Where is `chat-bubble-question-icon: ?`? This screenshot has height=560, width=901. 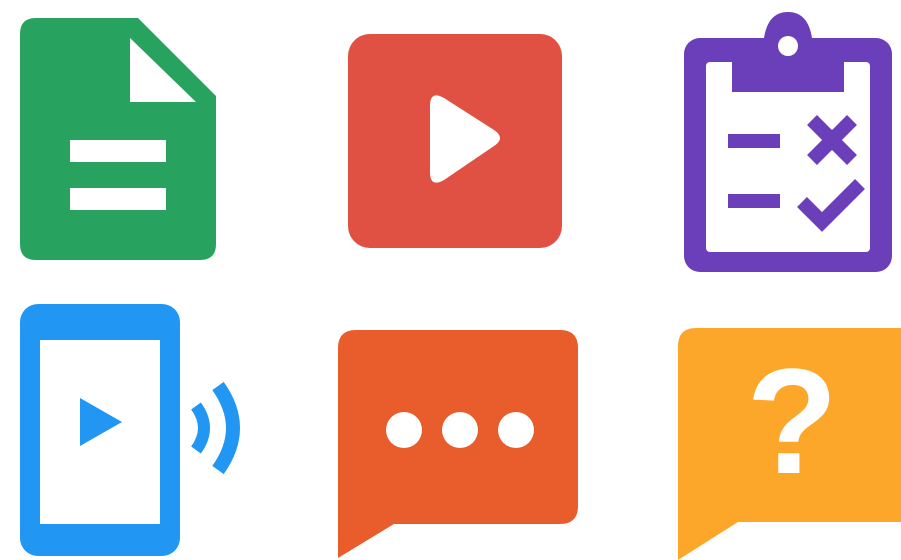
chat-bubble-question-icon: ? is located at coordinates (789, 444).